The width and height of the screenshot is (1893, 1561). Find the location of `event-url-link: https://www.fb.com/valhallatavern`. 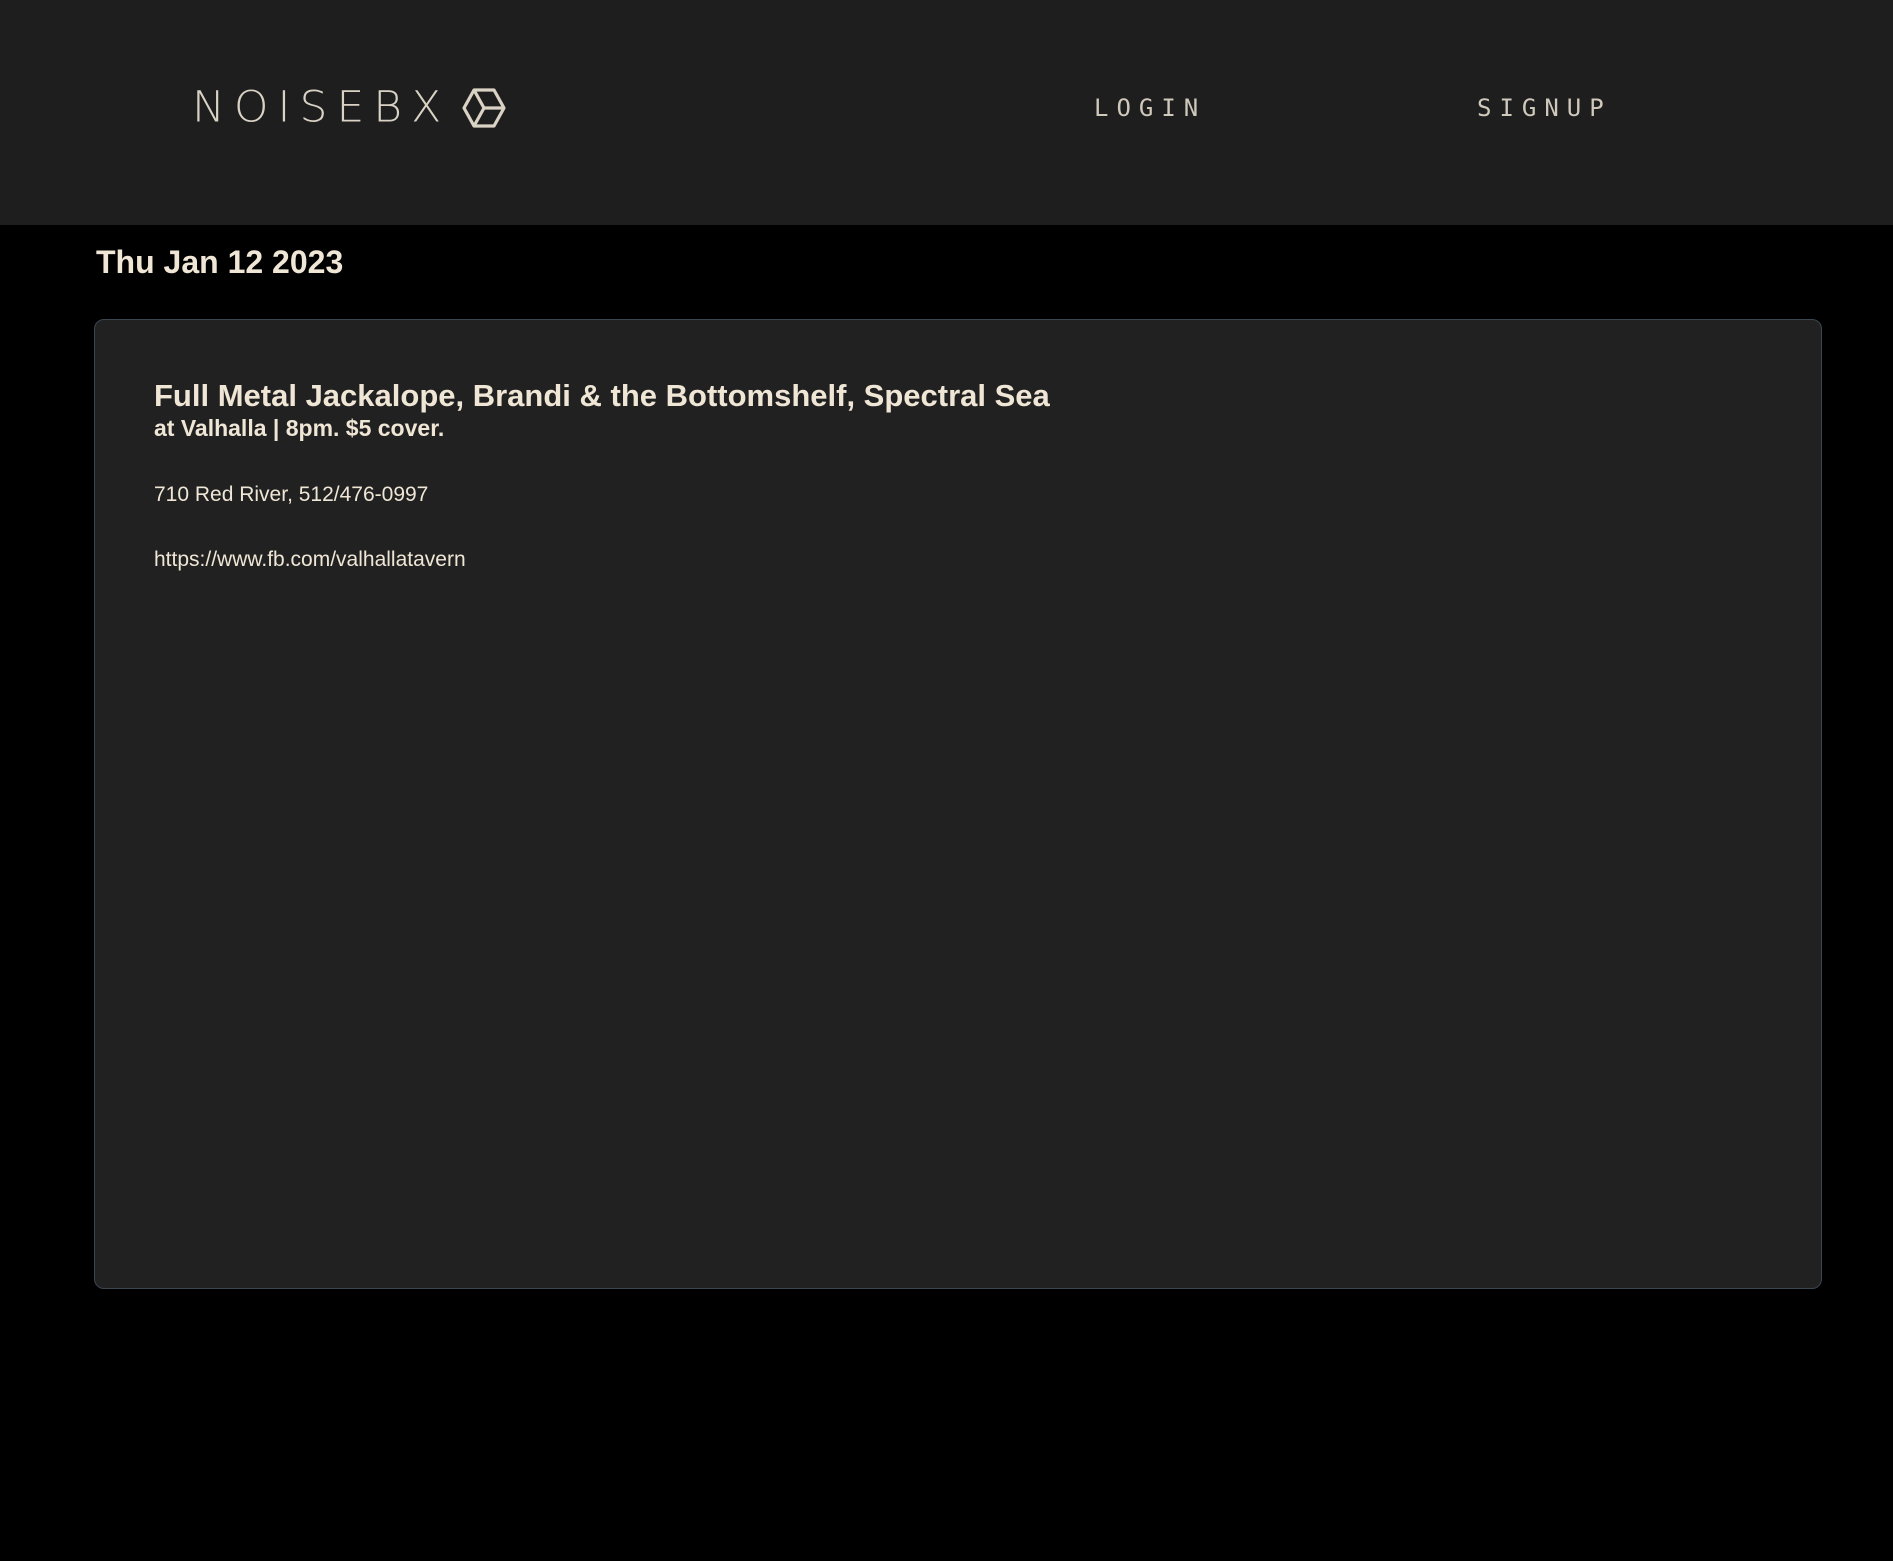

event-url-link: https://www.fb.com/valhallatavern is located at coordinates (310, 560).